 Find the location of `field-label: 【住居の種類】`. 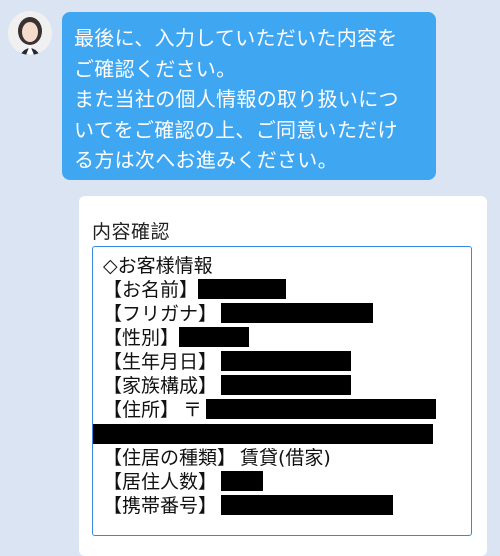

field-label: 【住居の種類】 is located at coordinates (170, 458).